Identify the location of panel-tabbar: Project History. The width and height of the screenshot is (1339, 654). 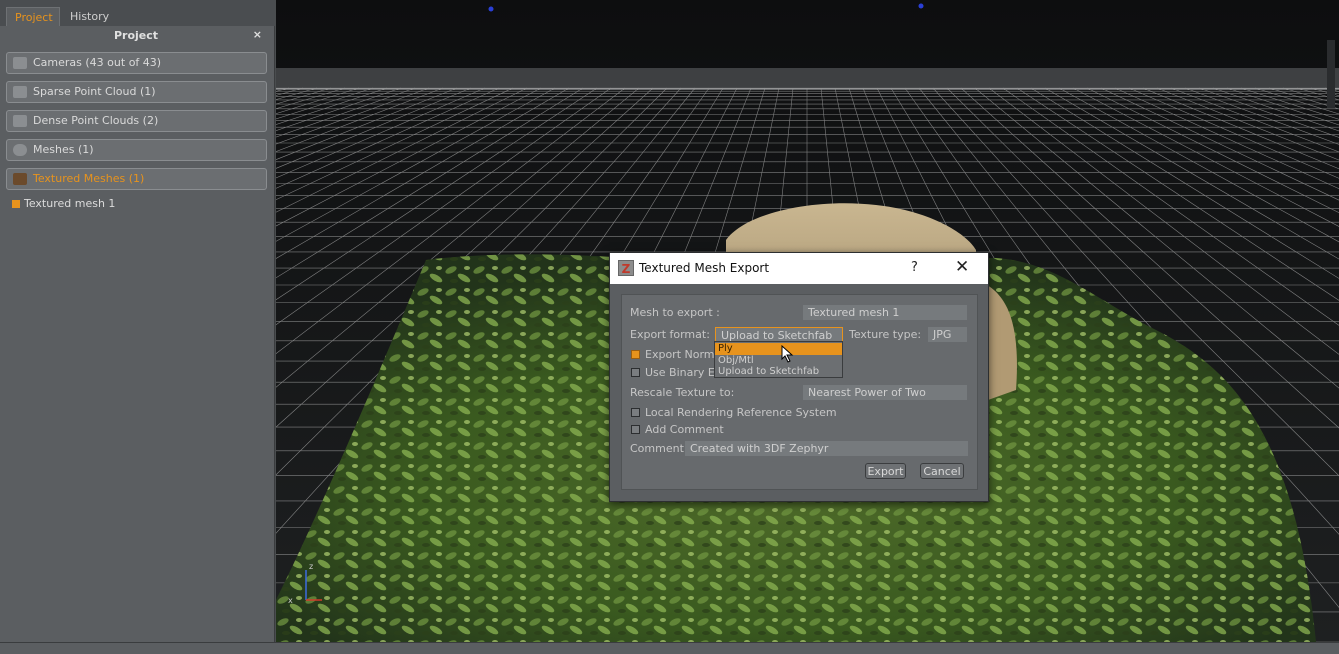
(137, 13).